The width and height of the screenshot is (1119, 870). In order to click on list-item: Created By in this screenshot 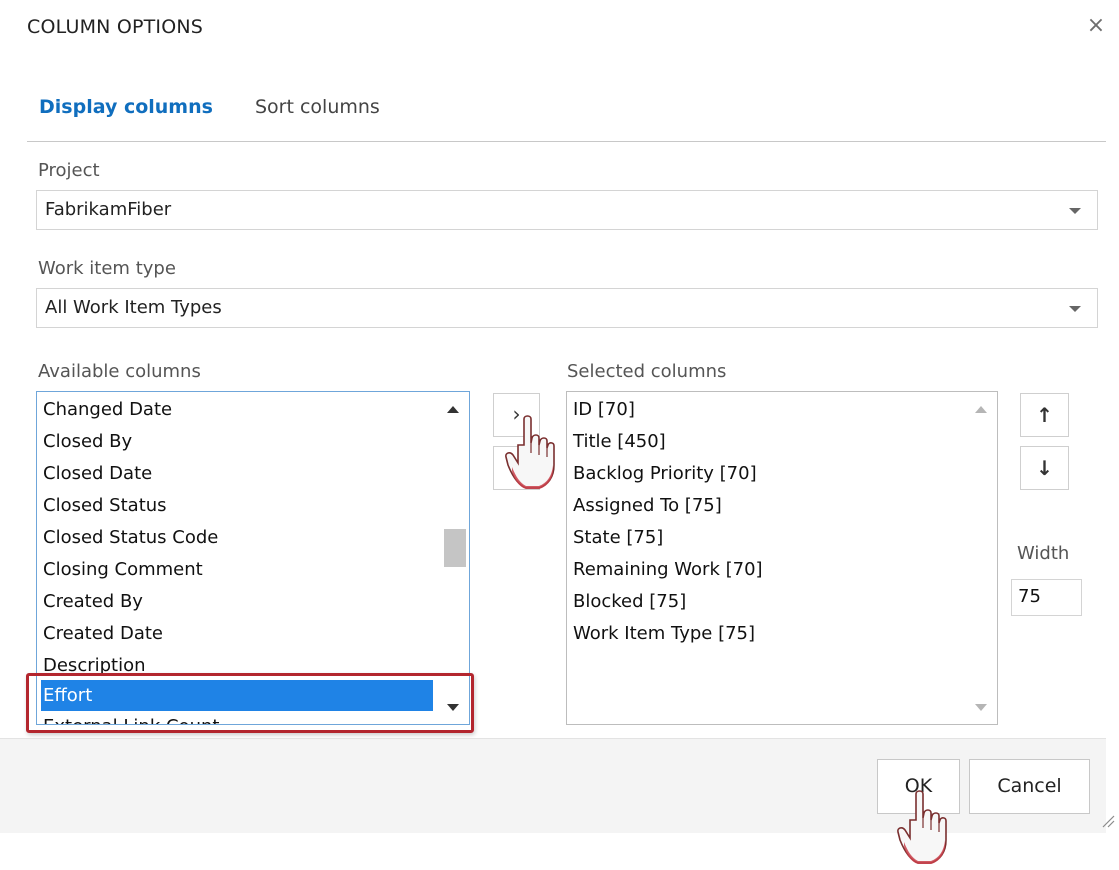, I will do `click(92, 601)`.